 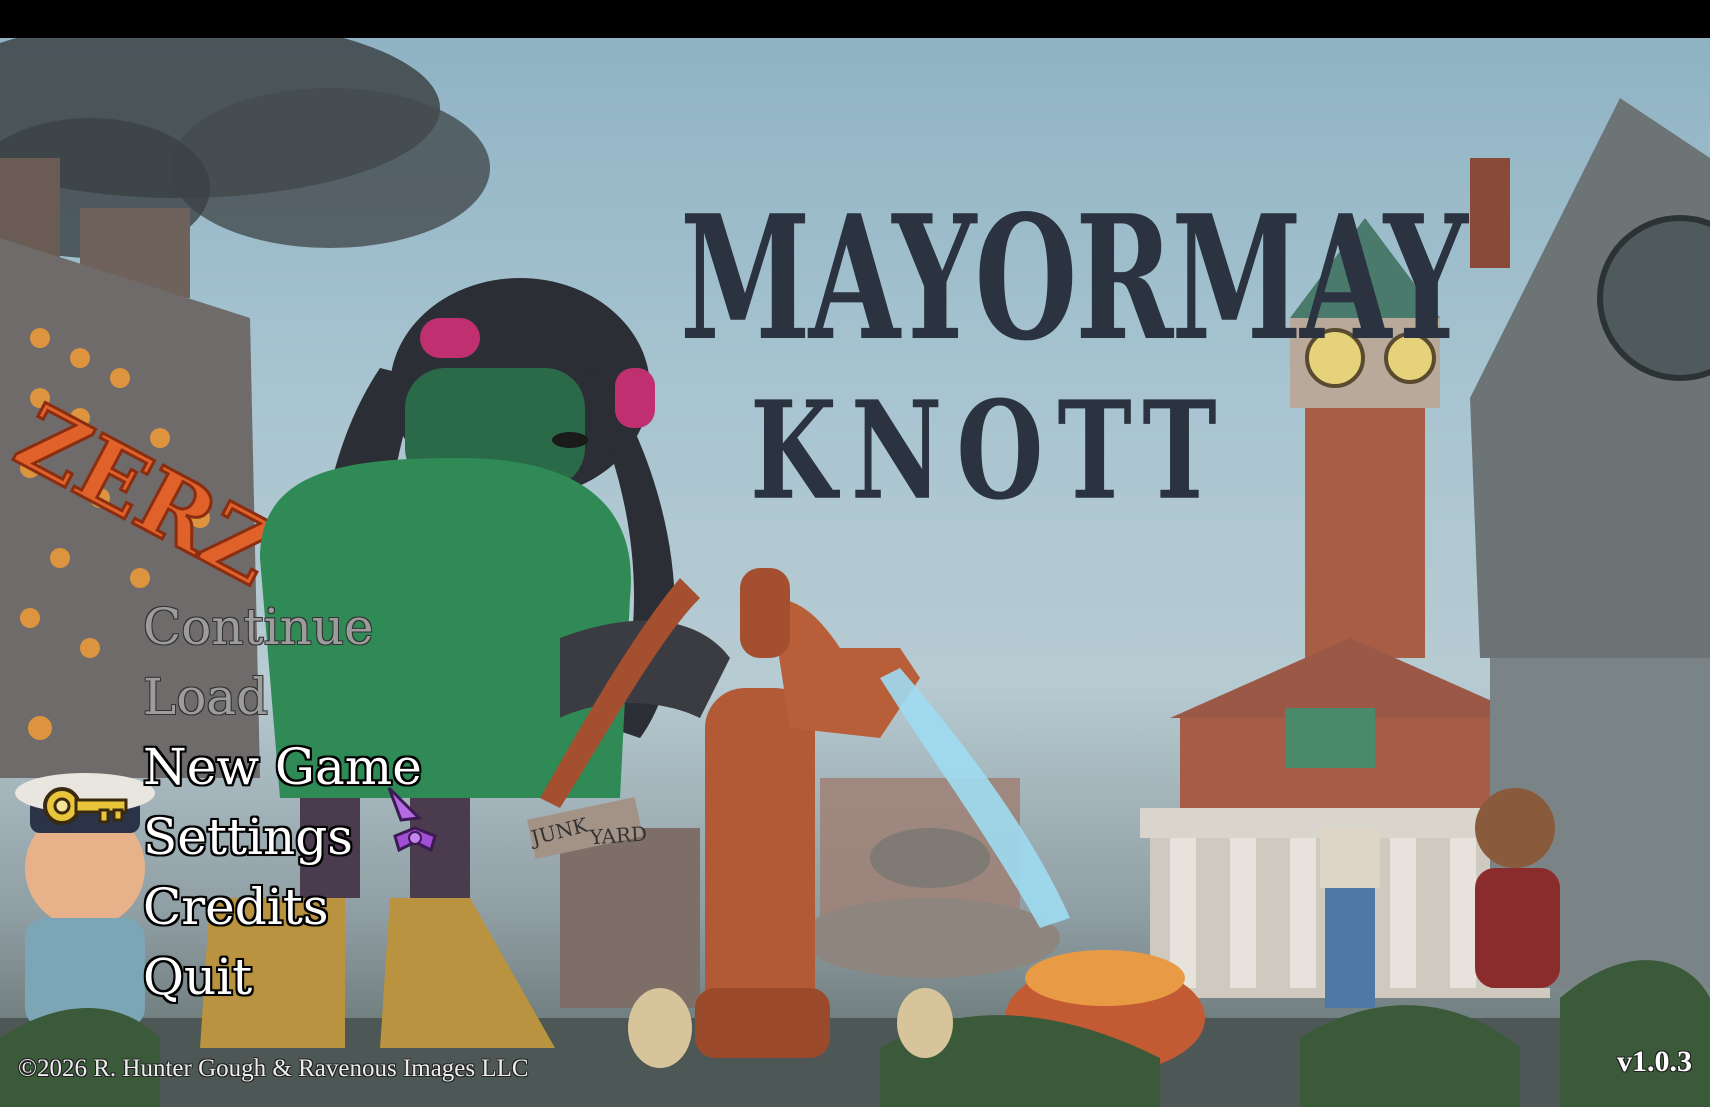 I want to click on key-icon, so click(x=85, y=806).